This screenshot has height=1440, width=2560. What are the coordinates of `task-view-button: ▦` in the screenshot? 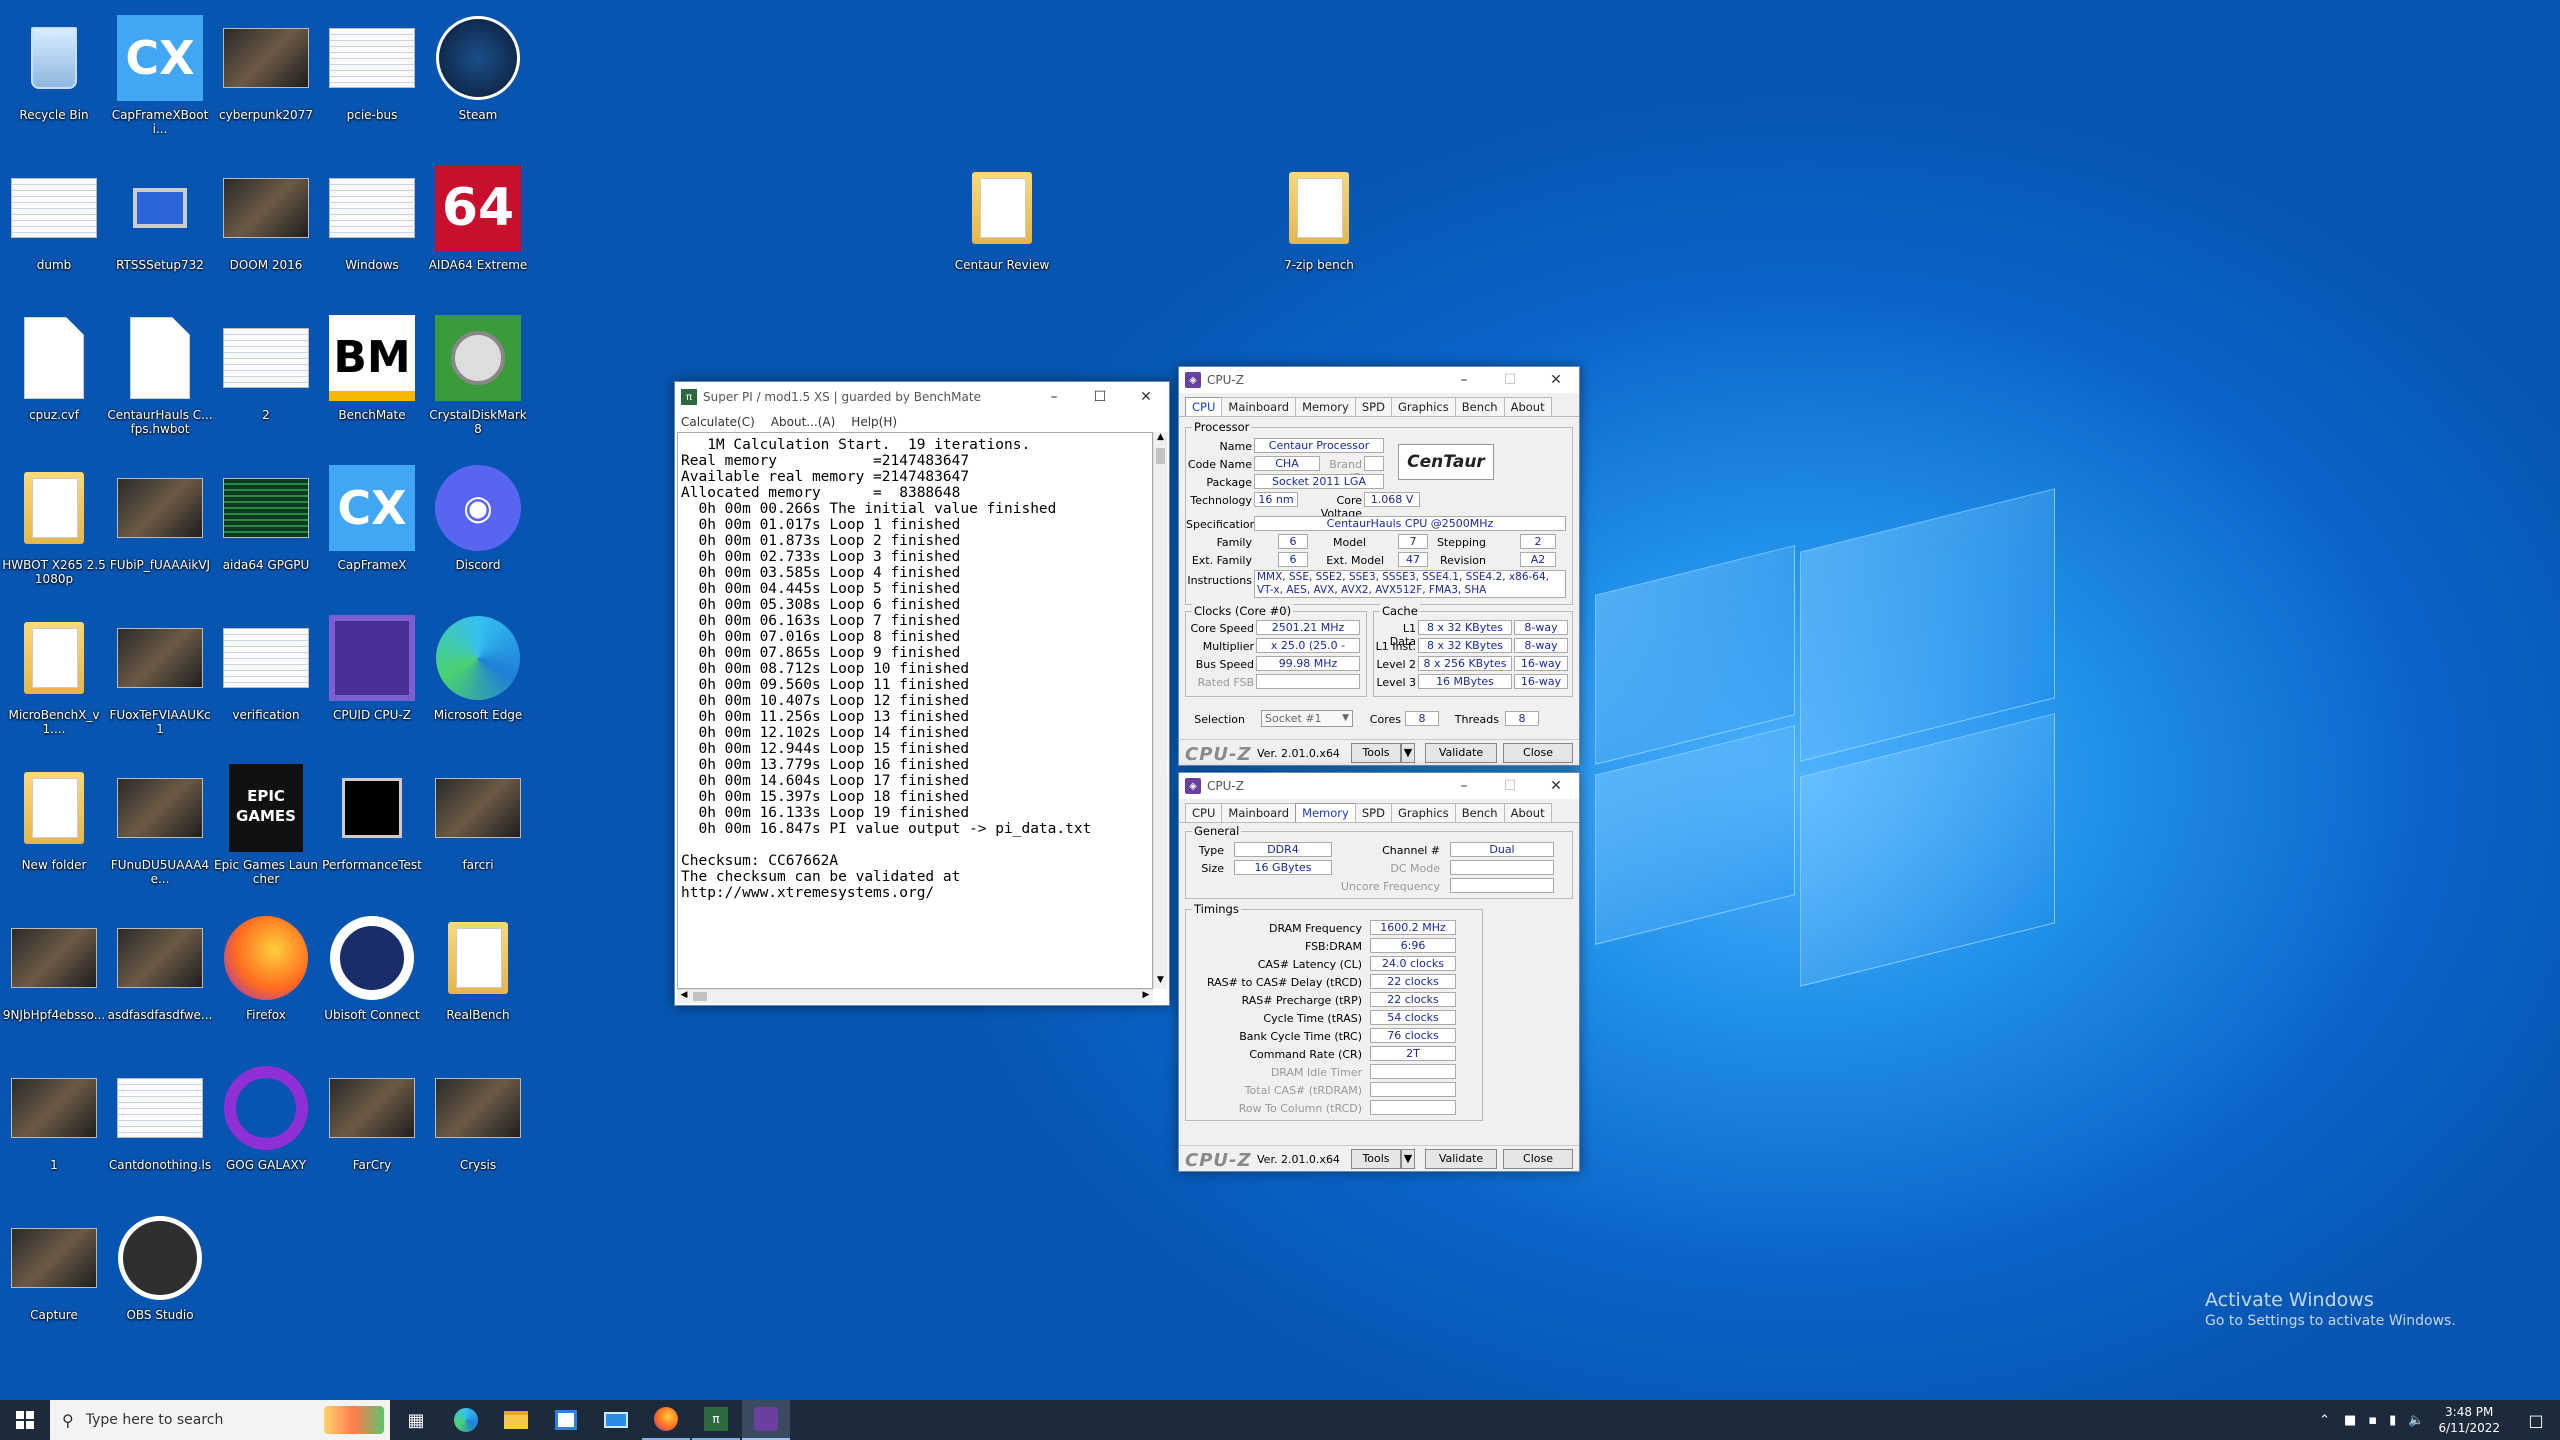 It's located at (416, 1420).